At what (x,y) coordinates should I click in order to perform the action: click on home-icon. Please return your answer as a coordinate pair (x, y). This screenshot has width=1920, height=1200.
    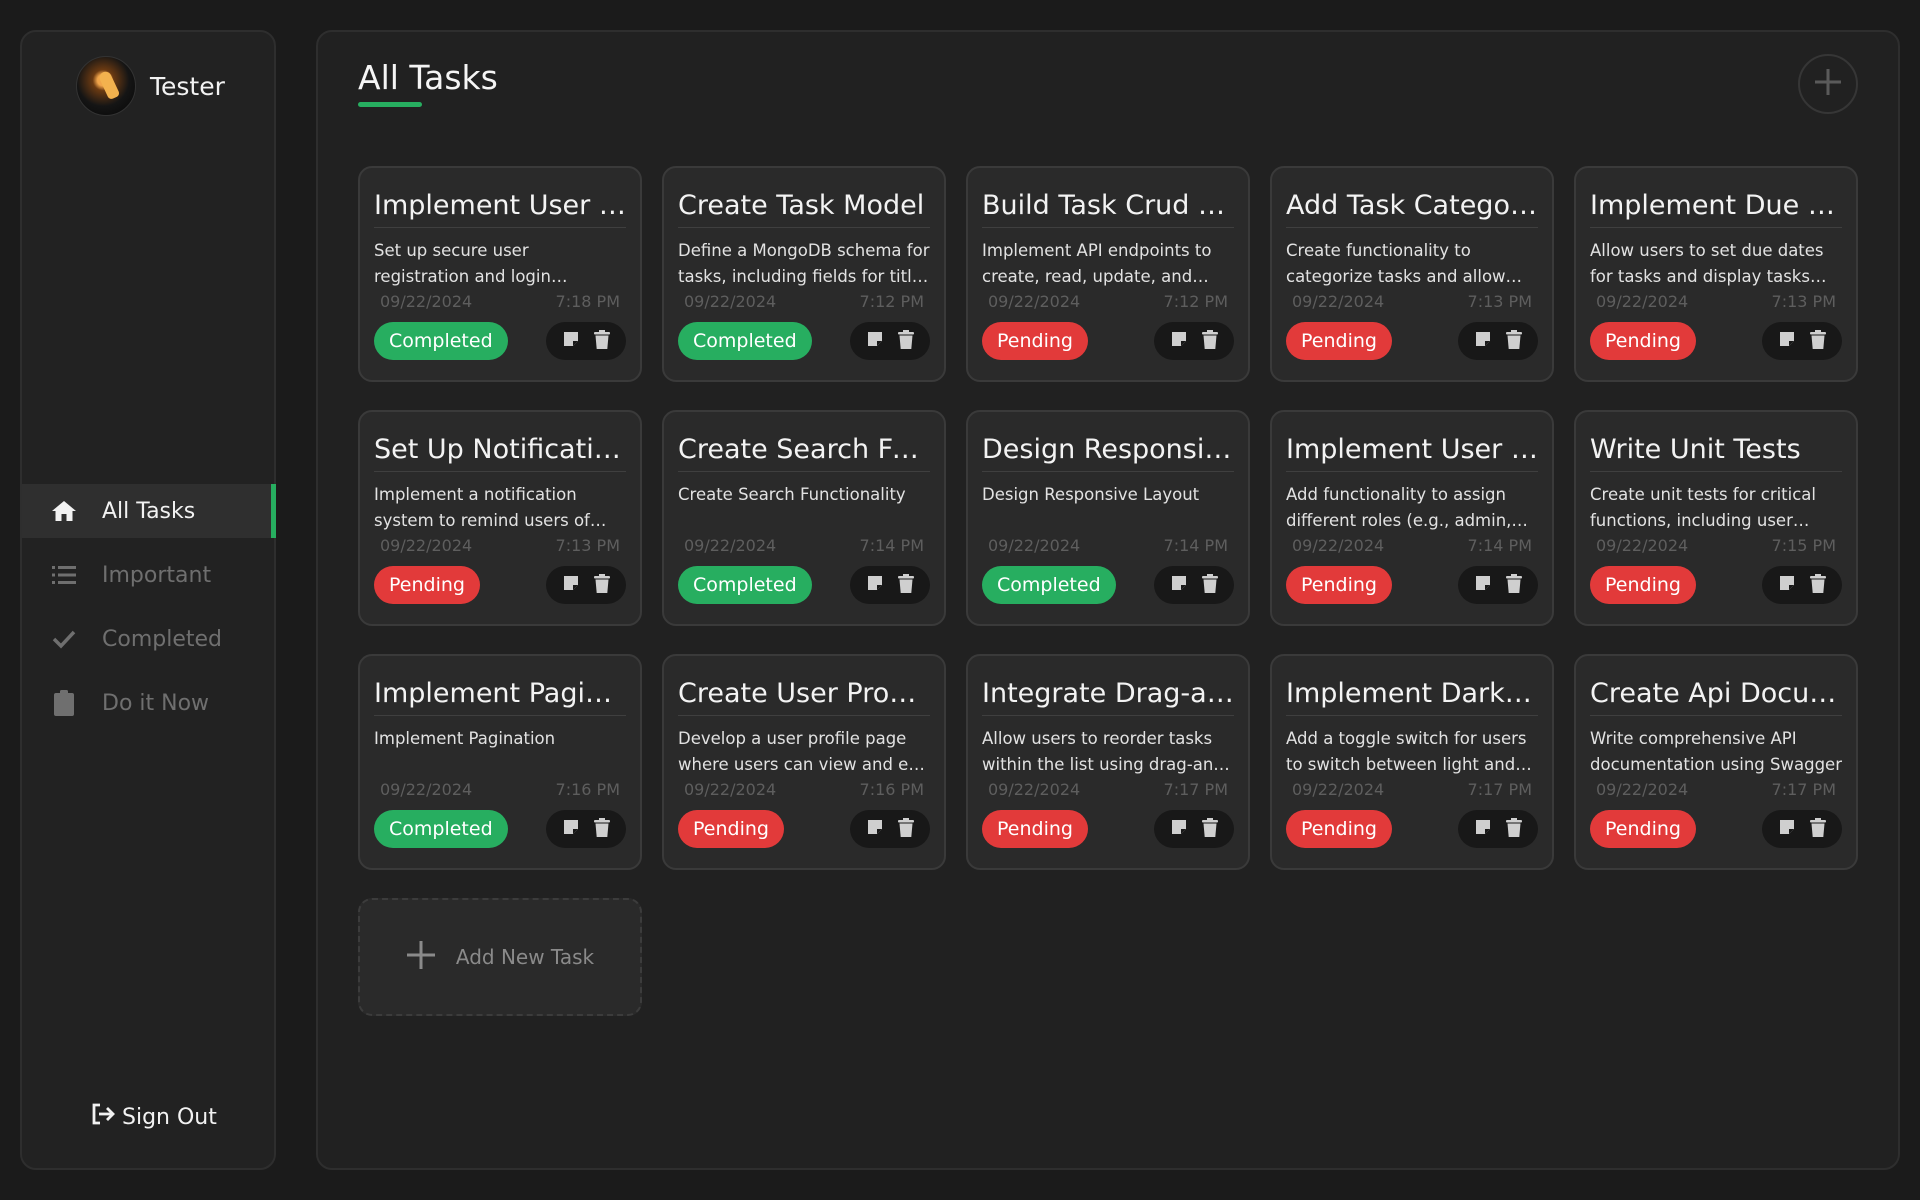
    Looking at the image, I should click on (64, 511).